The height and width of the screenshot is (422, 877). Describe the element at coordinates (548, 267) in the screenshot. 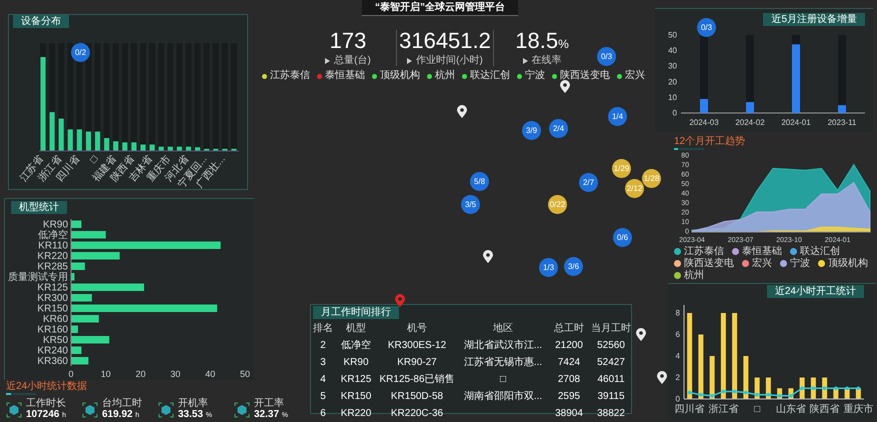

I see `cluster-marker: 1/3` at that location.